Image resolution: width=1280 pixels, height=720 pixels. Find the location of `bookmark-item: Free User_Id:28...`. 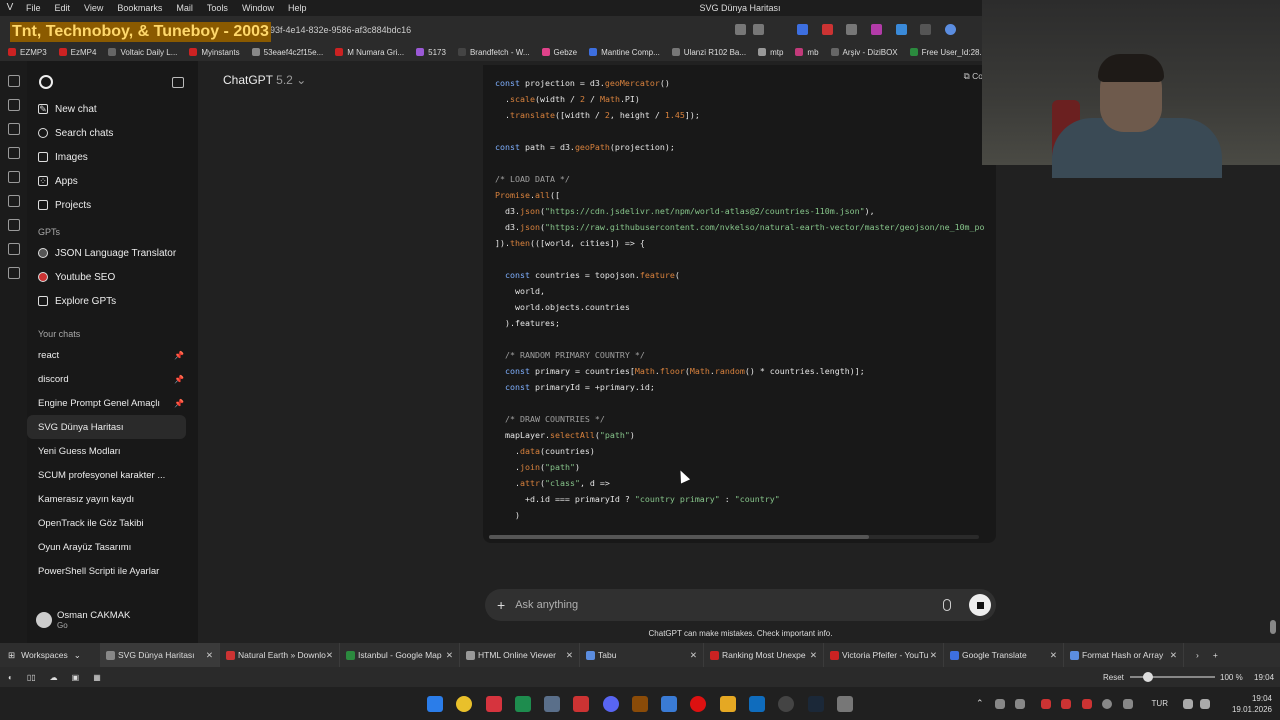

bookmark-item: Free User_Id:28... is located at coordinates (947, 52).